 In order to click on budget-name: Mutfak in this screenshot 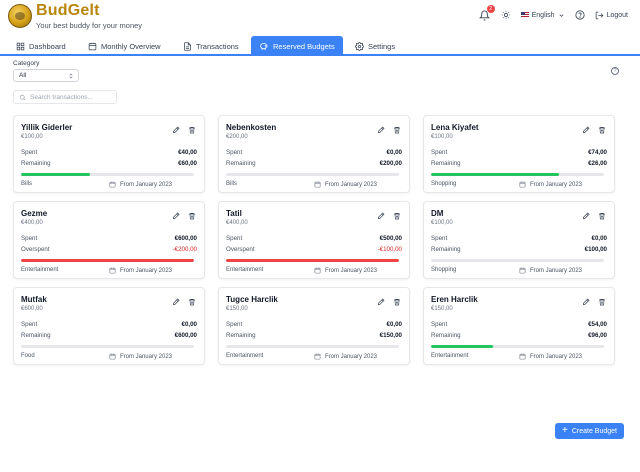, I will do `click(34, 299)`.